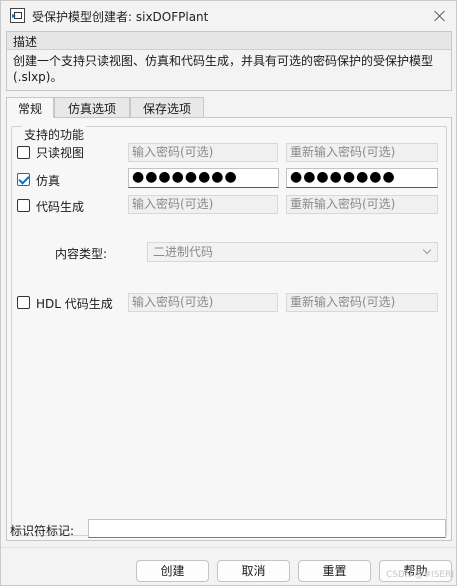 The width and height of the screenshot is (457, 586). What do you see at coordinates (81, 254) in the screenshot?
I see `content-type-label: 内容类型:` at bounding box center [81, 254].